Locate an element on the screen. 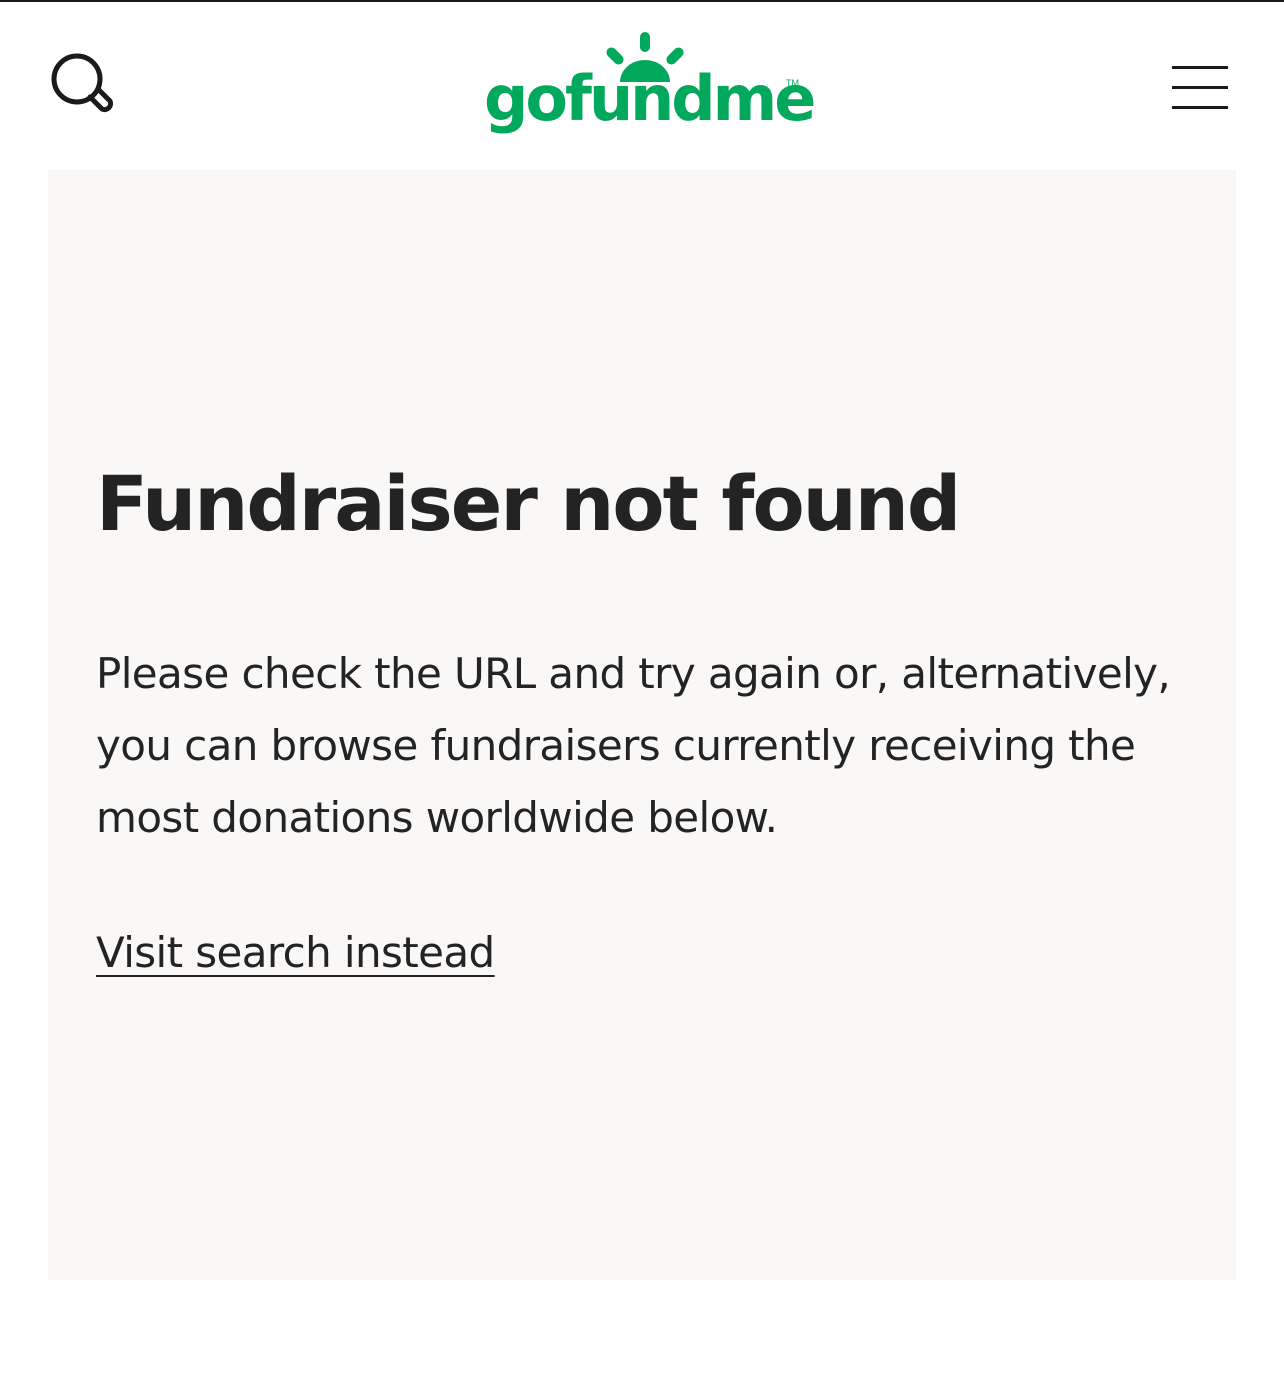 This screenshot has width=1284, height=1374. page-title: Fundraiser not found is located at coordinates (528, 503).